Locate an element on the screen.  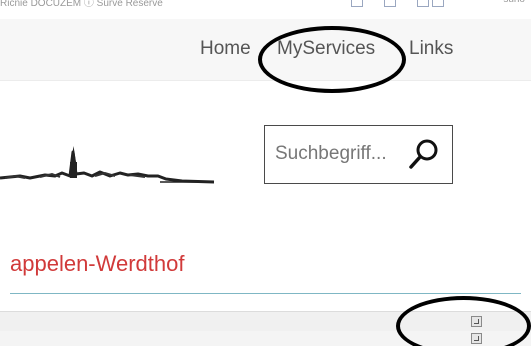
search-input is located at coordinates (340, 154).